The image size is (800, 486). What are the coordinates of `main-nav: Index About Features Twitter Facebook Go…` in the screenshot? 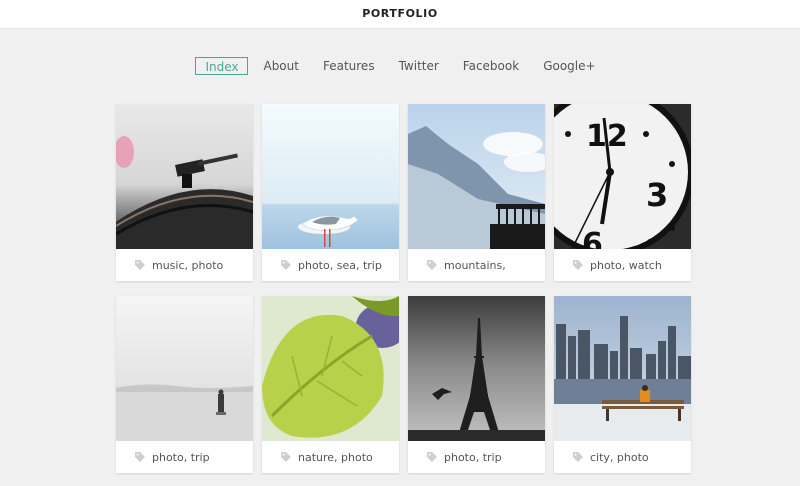 It's located at (400, 66).